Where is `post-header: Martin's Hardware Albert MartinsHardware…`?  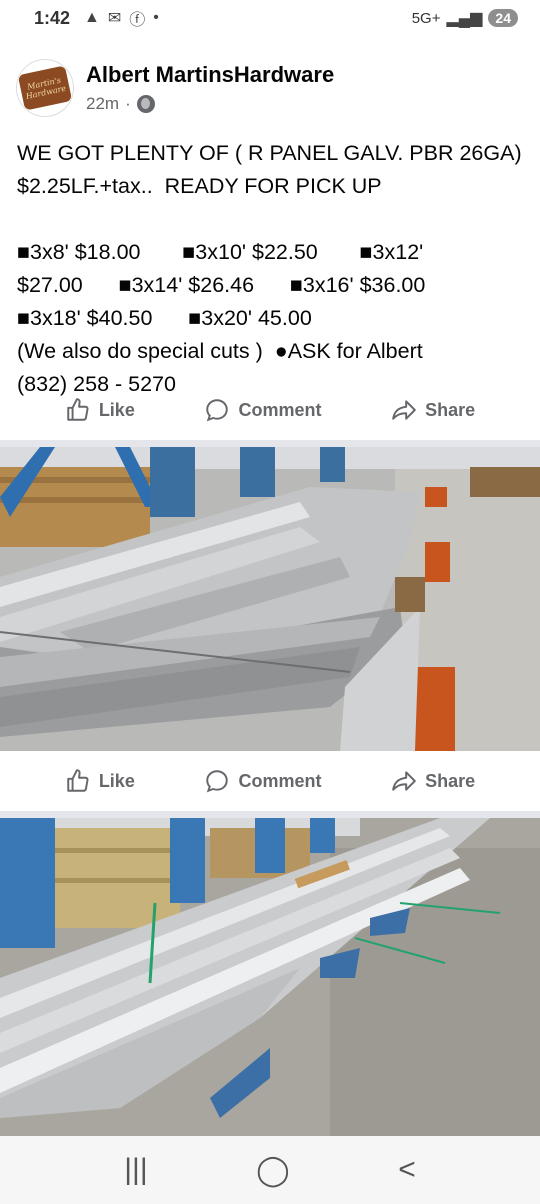
post-header: Martin's Hardware Albert MartinsHardware… is located at coordinates (270, 88).